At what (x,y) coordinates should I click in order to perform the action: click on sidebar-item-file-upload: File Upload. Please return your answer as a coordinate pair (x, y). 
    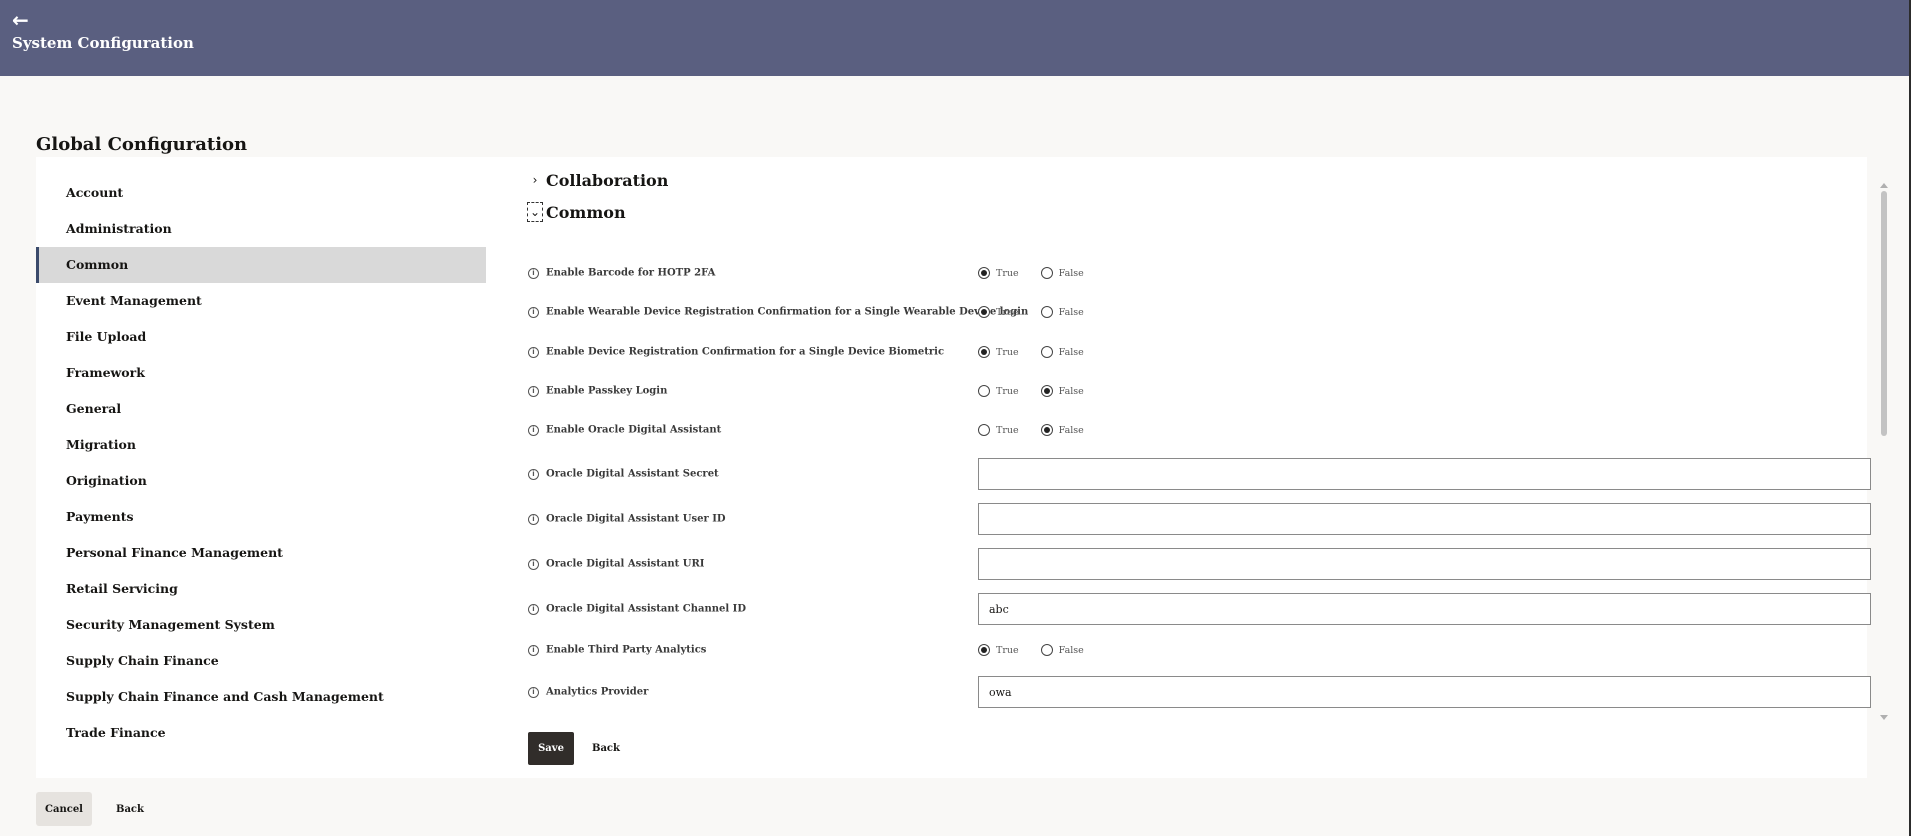
    Looking at the image, I should click on (261, 337).